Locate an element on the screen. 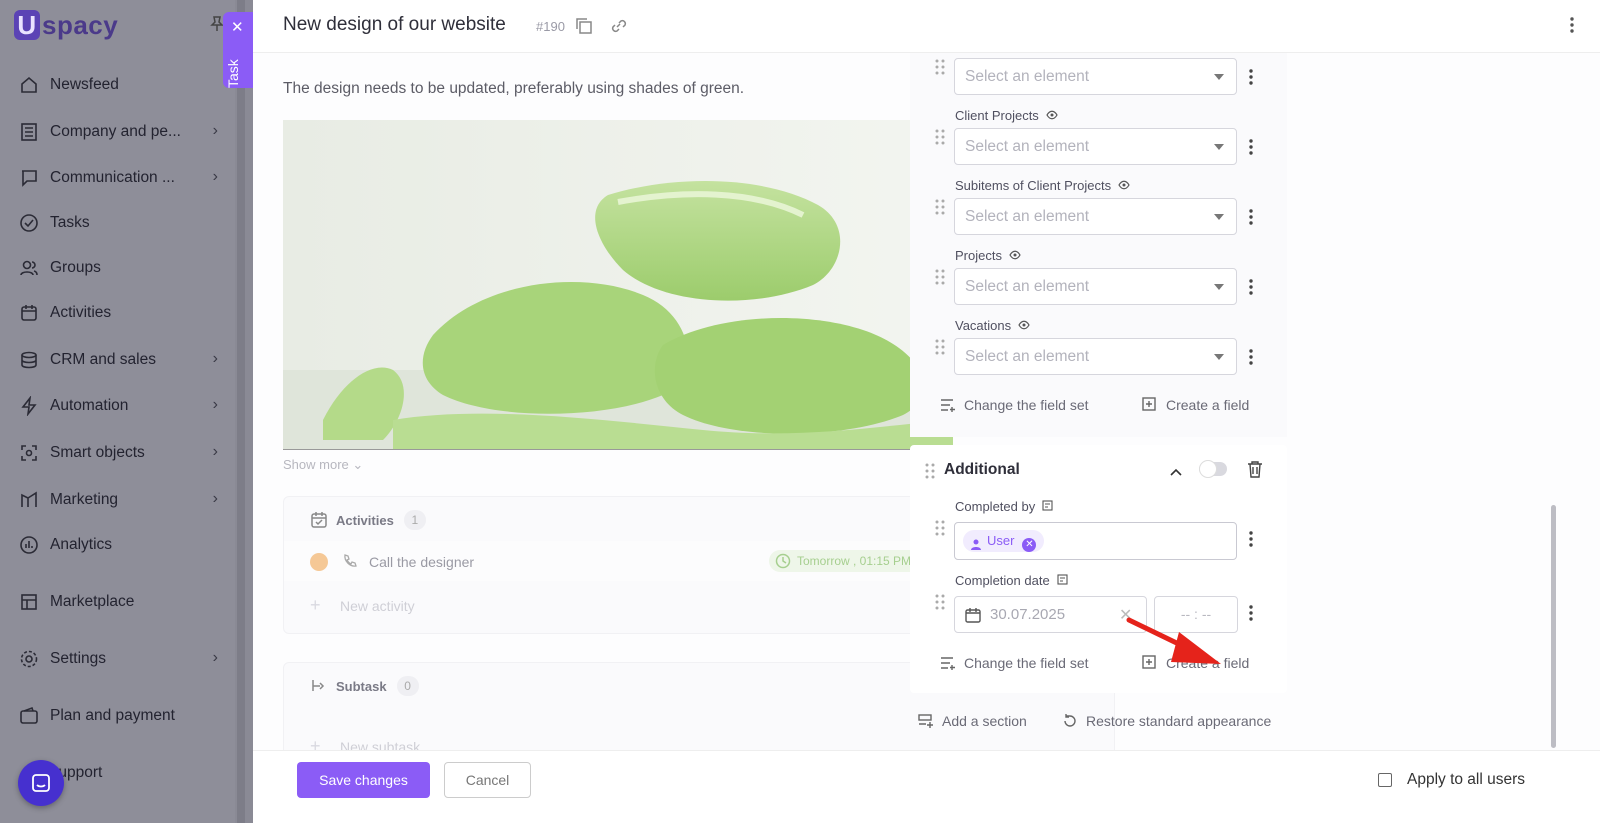 Image resolution: width=1600 pixels, height=823 pixels. sidebar-item-crm: CRM and sales › is located at coordinates (118, 360).